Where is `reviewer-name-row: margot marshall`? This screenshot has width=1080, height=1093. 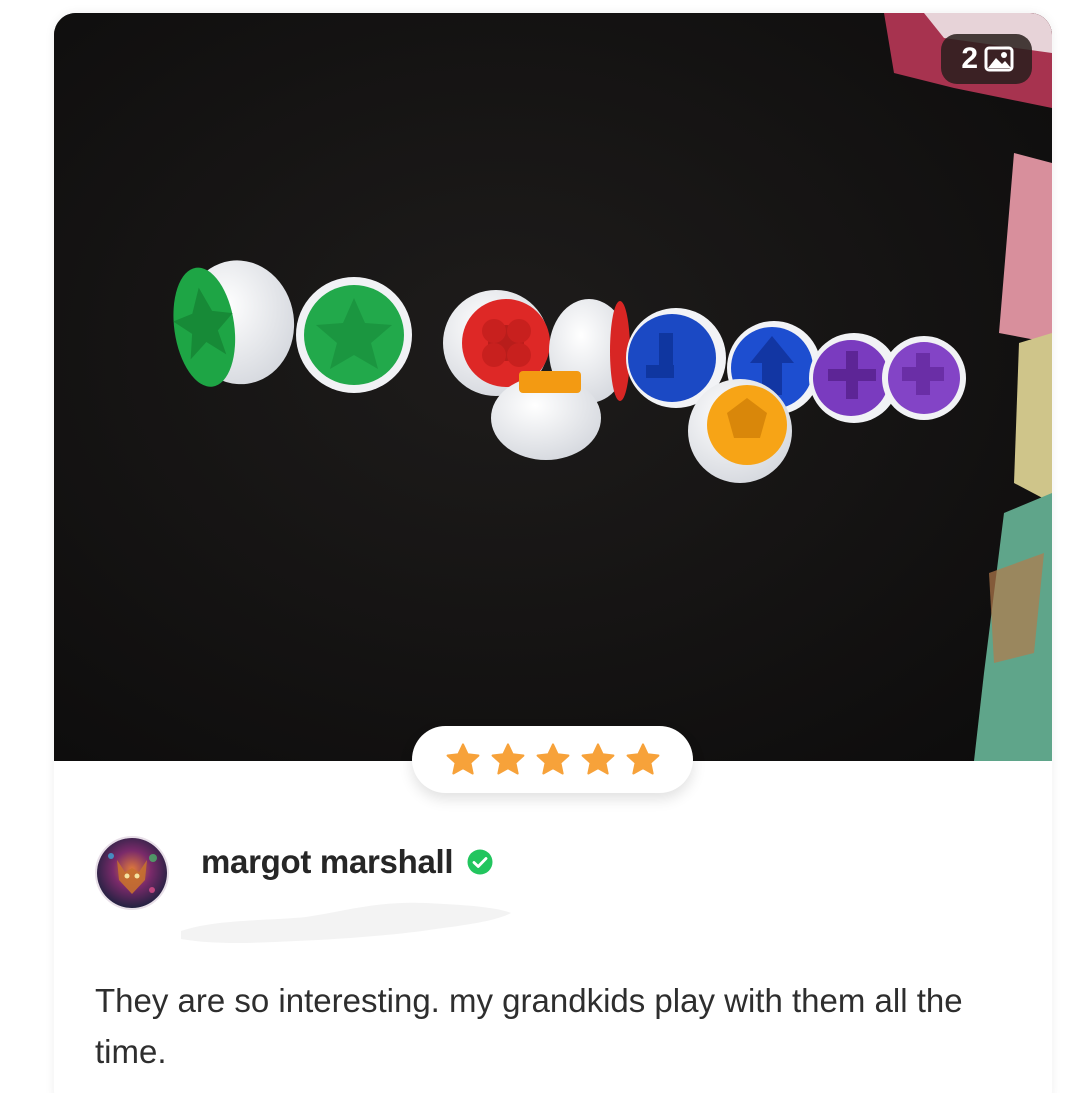
reviewer-name-row: margot marshall is located at coordinates (347, 862).